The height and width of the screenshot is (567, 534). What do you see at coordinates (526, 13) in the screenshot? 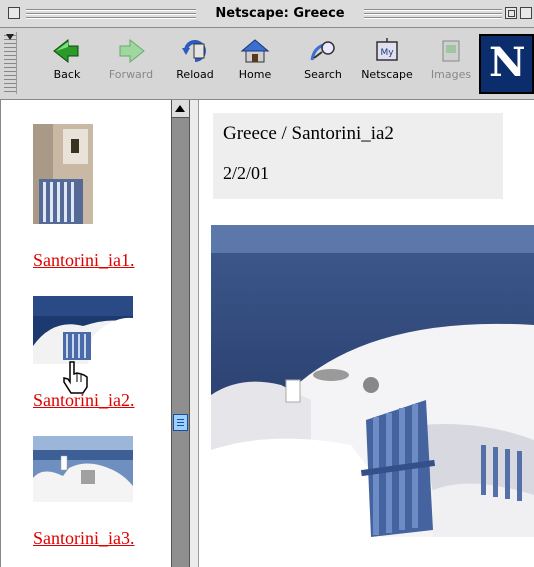
I see `collapse-box` at bounding box center [526, 13].